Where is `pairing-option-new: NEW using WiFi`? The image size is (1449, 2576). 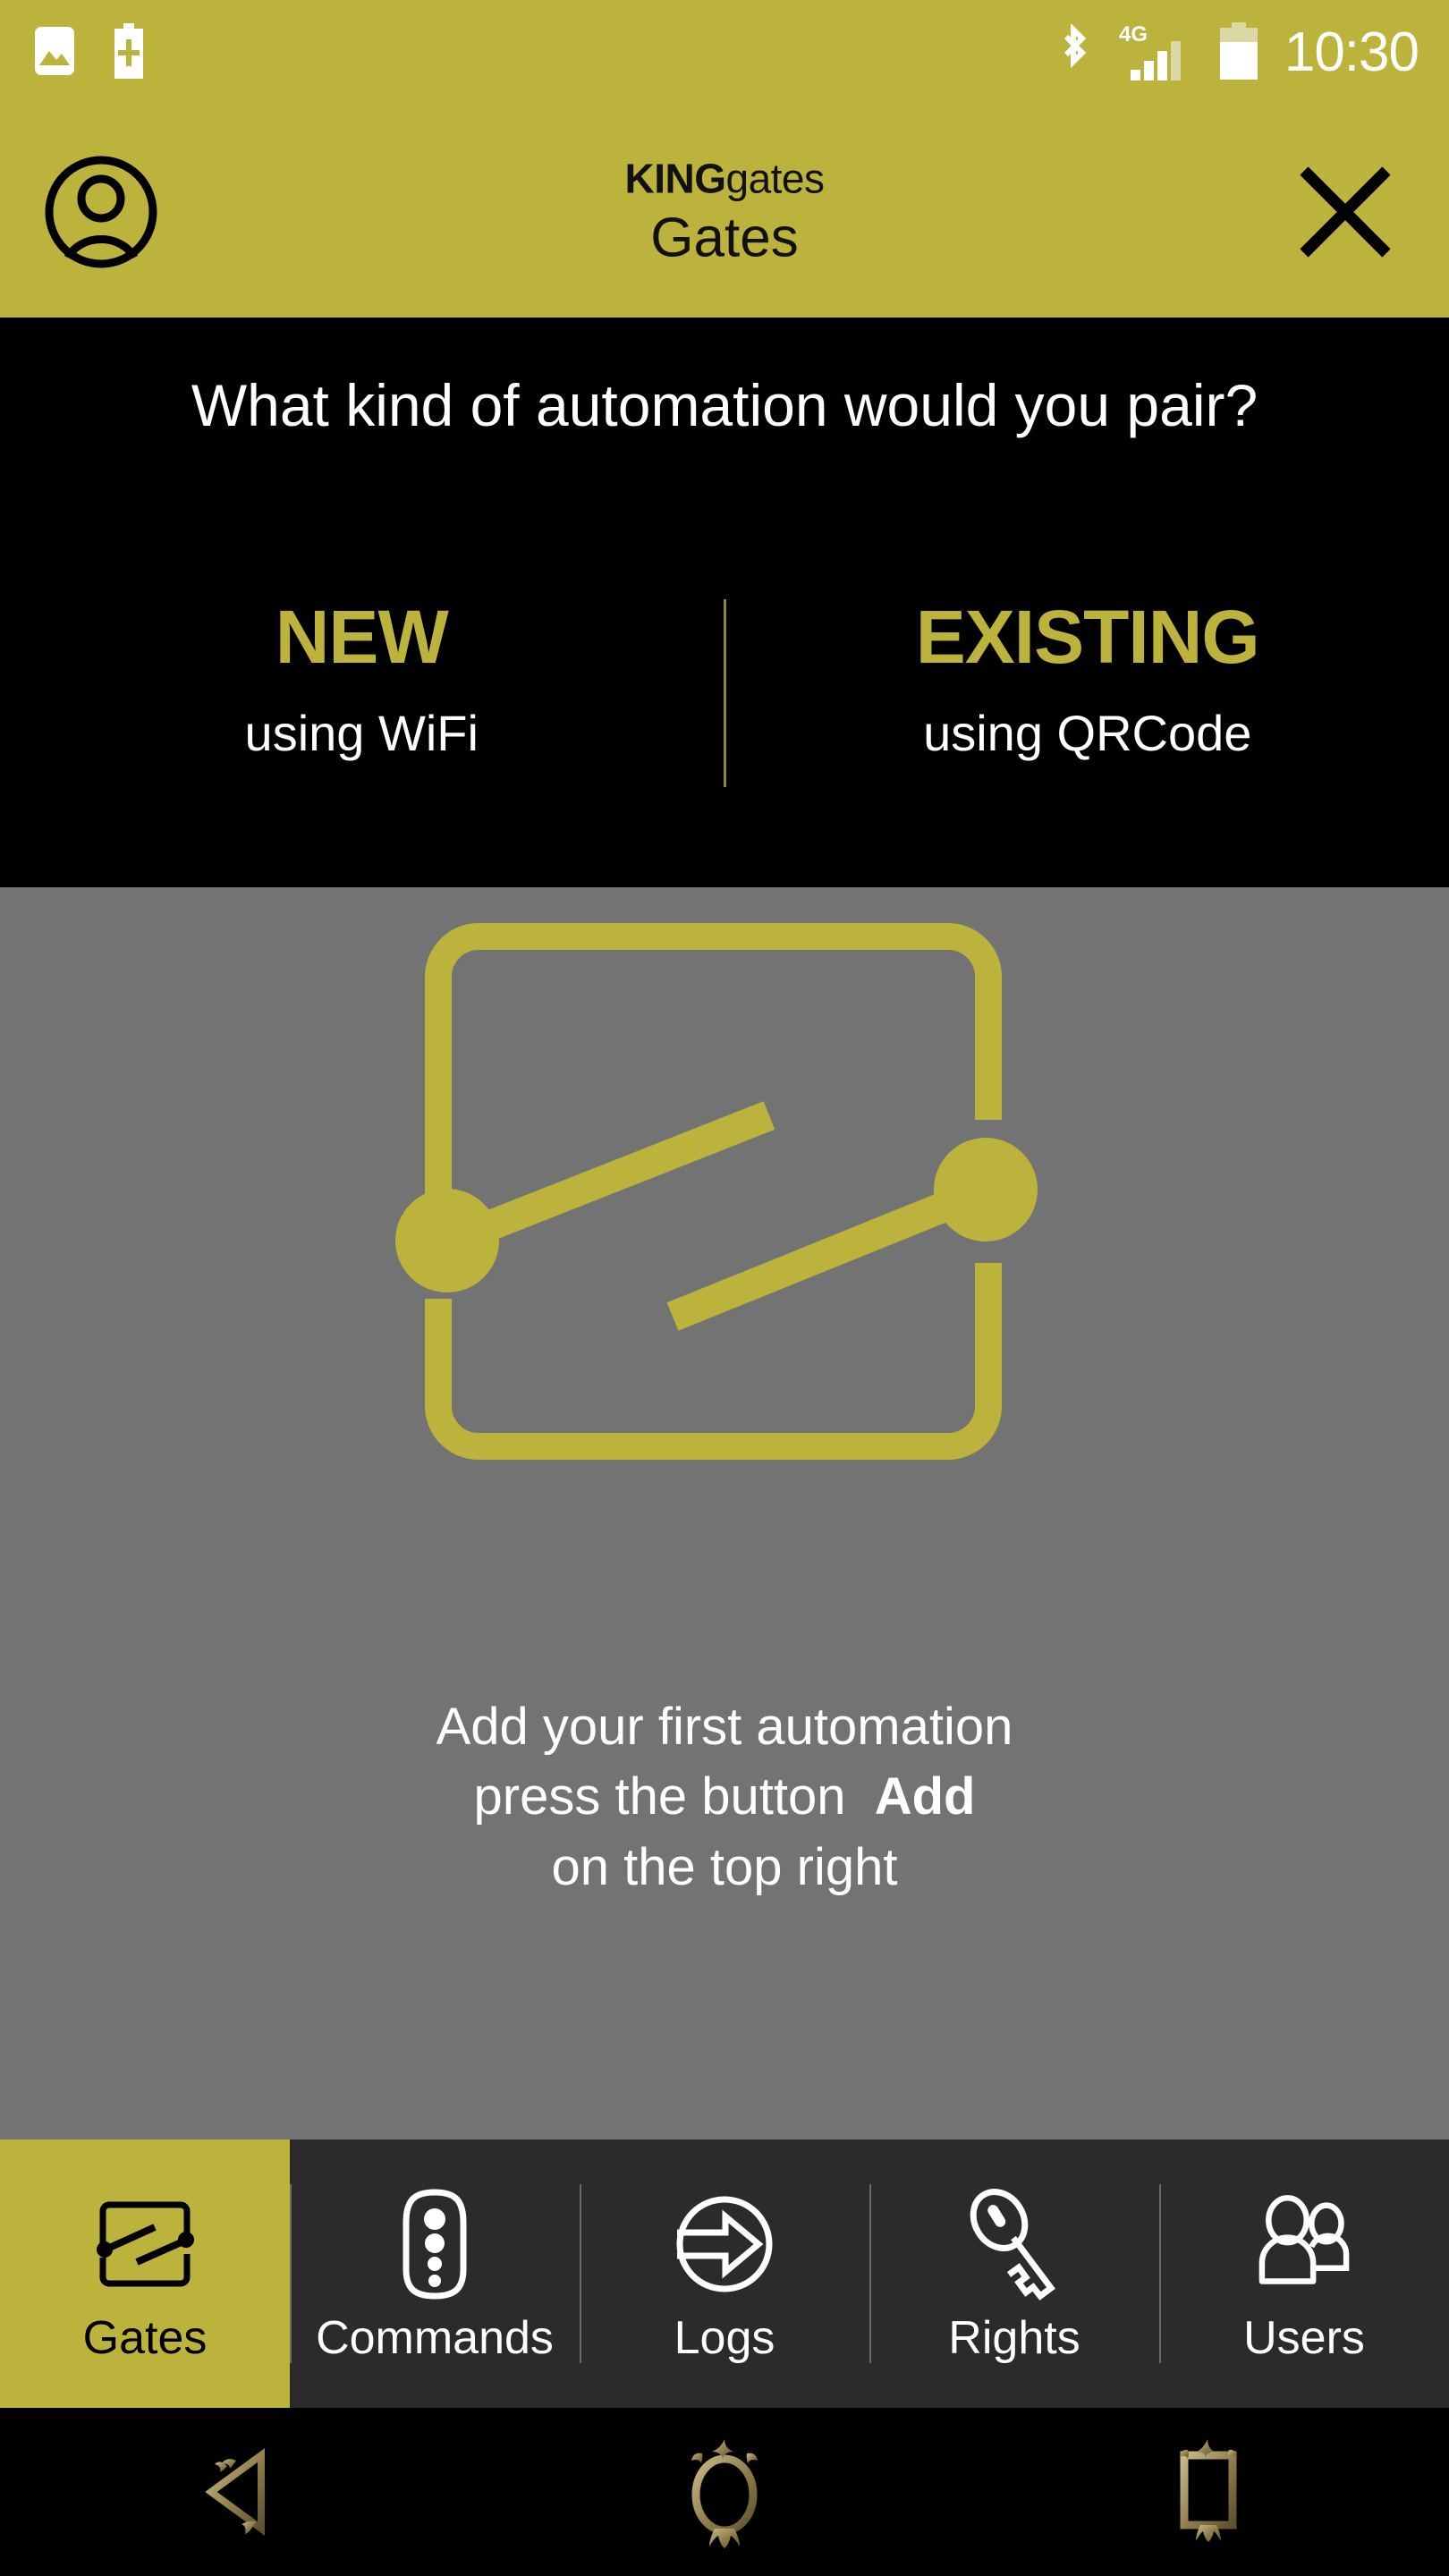
pairing-option-new: NEW using WiFi is located at coordinates (362, 678).